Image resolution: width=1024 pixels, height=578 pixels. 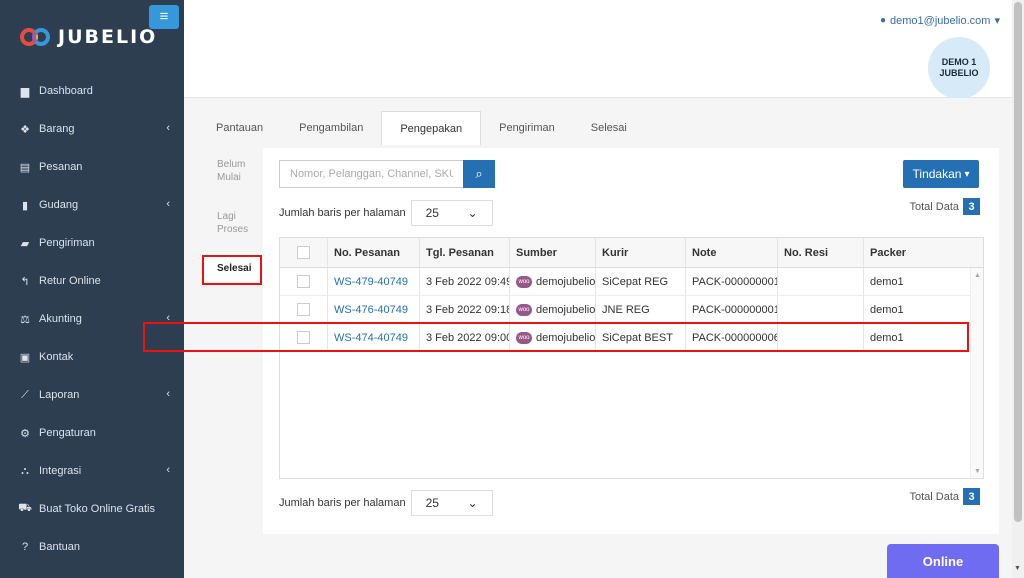 What do you see at coordinates (939, 21) in the screenshot?
I see `user-menu: ● demo1@jubelio.com ▾` at bounding box center [939, 21].